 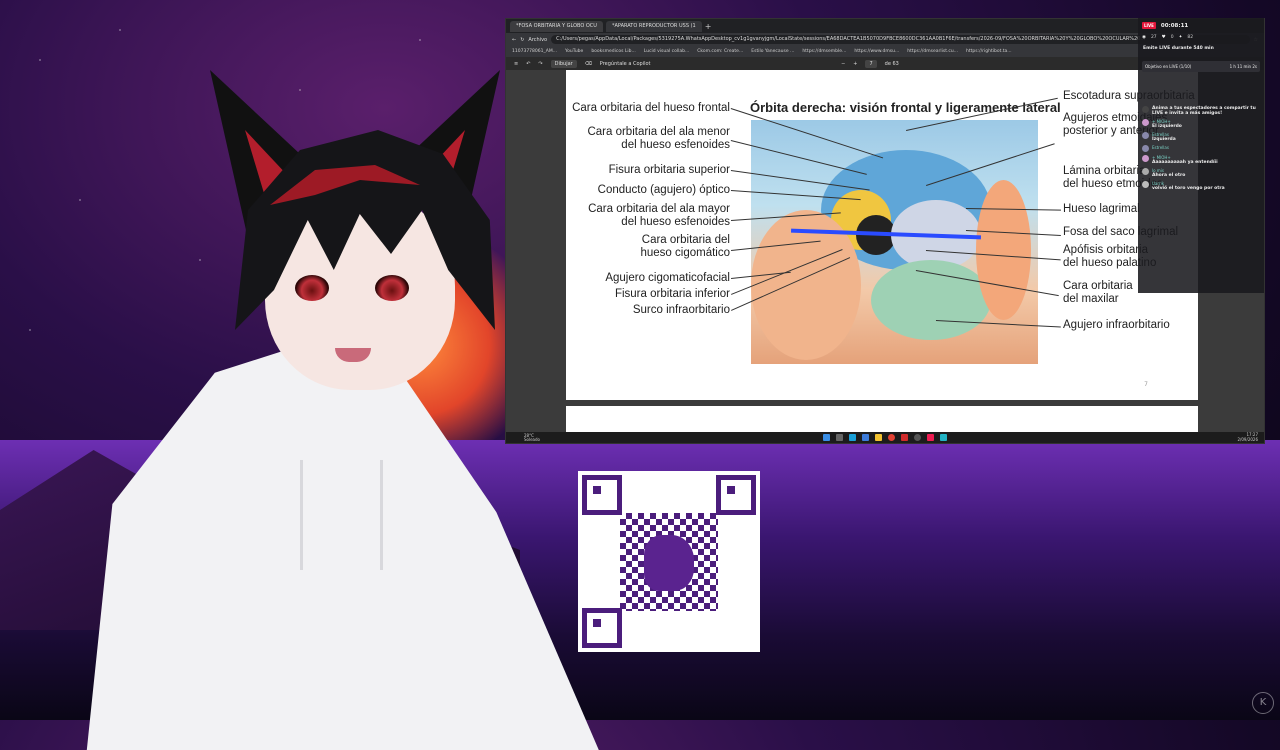 I want to click on live-timer: 00:08:11, so click(x=1174, y=25).